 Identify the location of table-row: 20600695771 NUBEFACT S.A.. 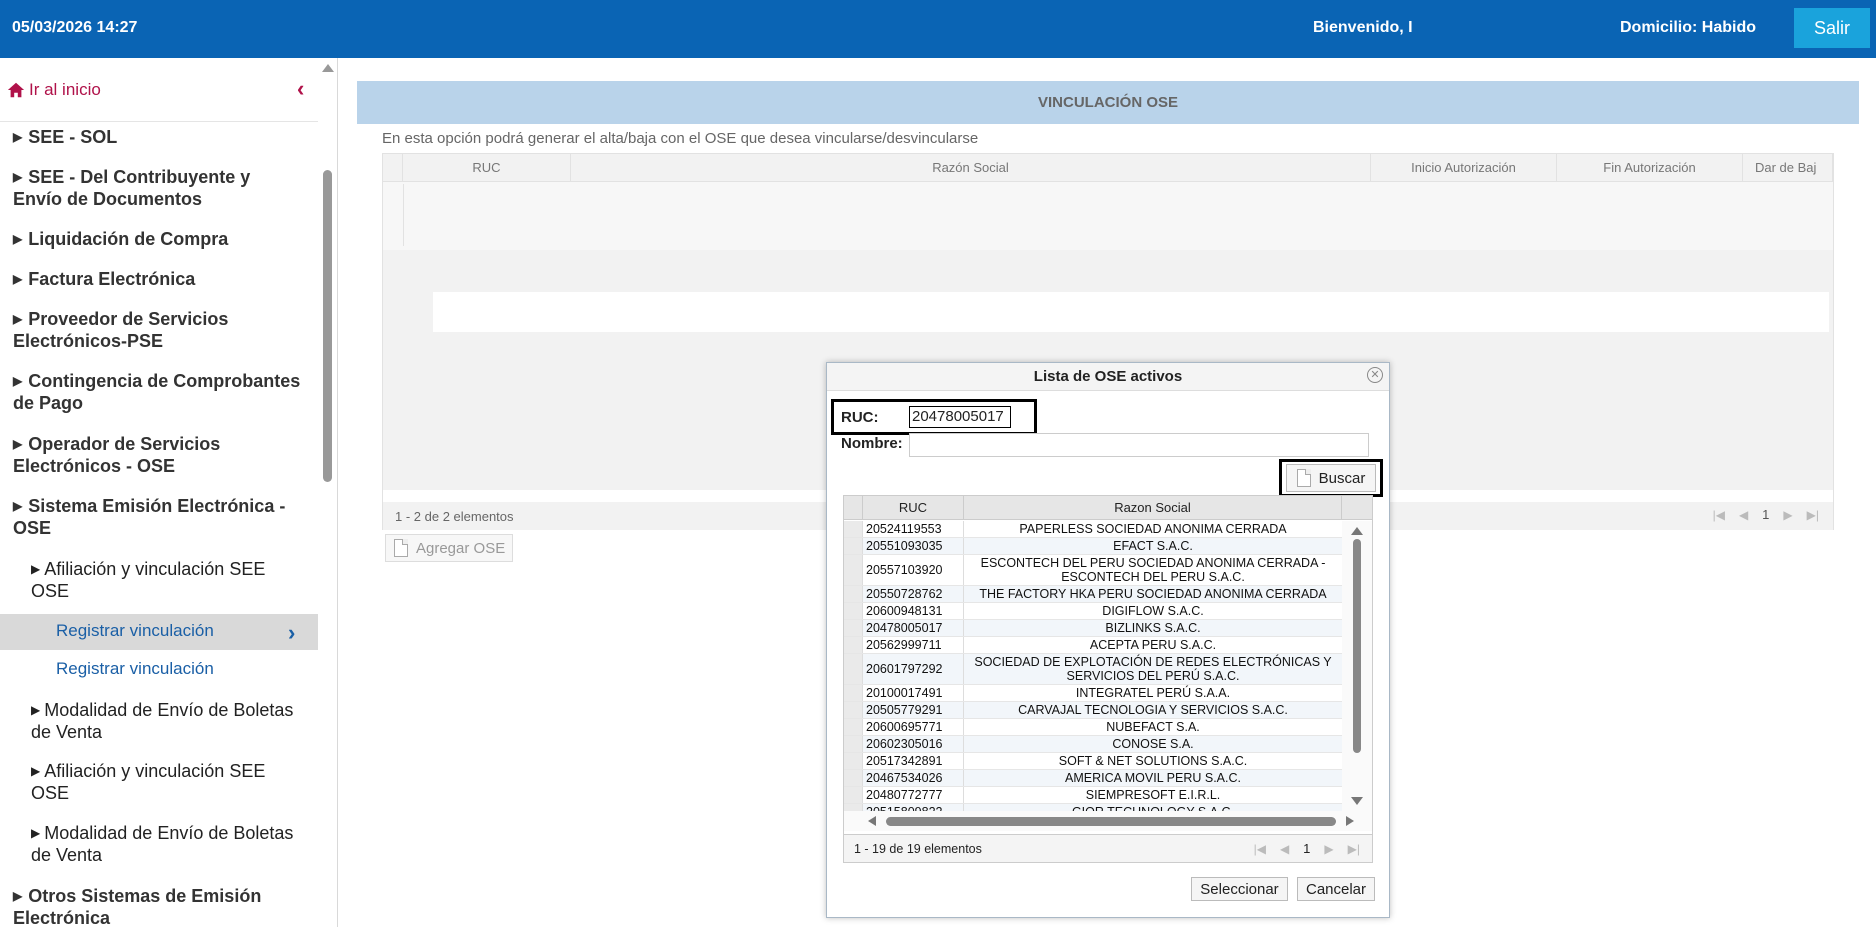
(1093, 727).